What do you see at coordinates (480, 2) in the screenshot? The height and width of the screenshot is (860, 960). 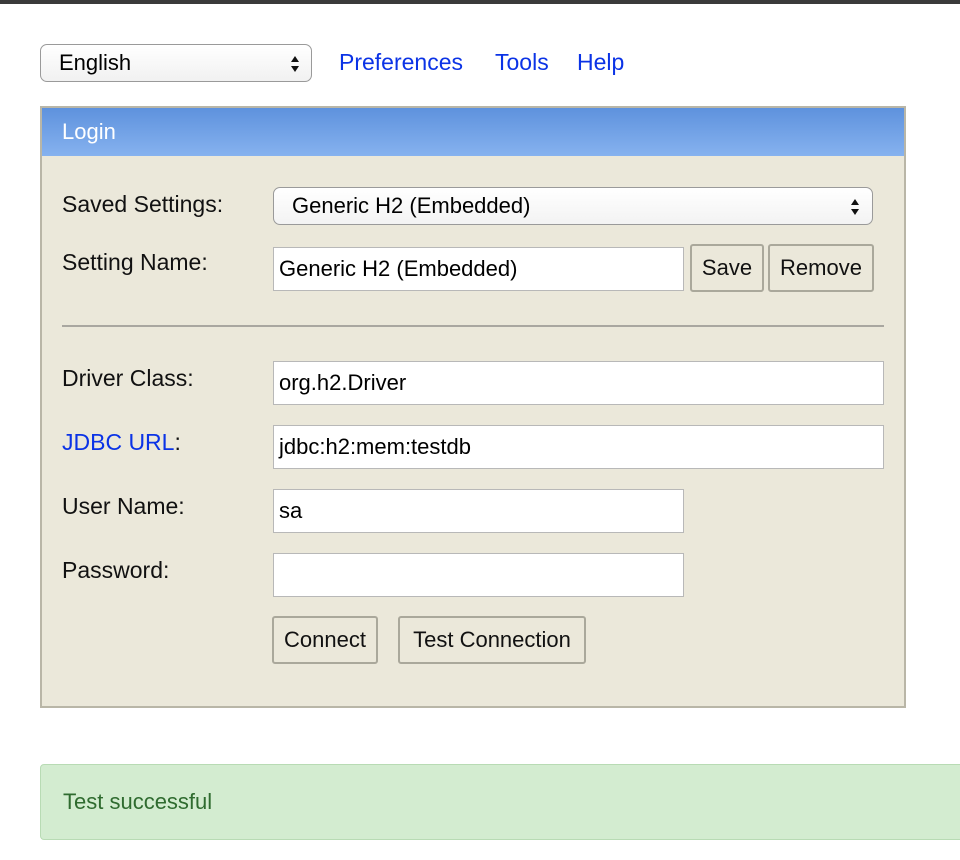 I see `top-border` at bounding box center [480, 2].